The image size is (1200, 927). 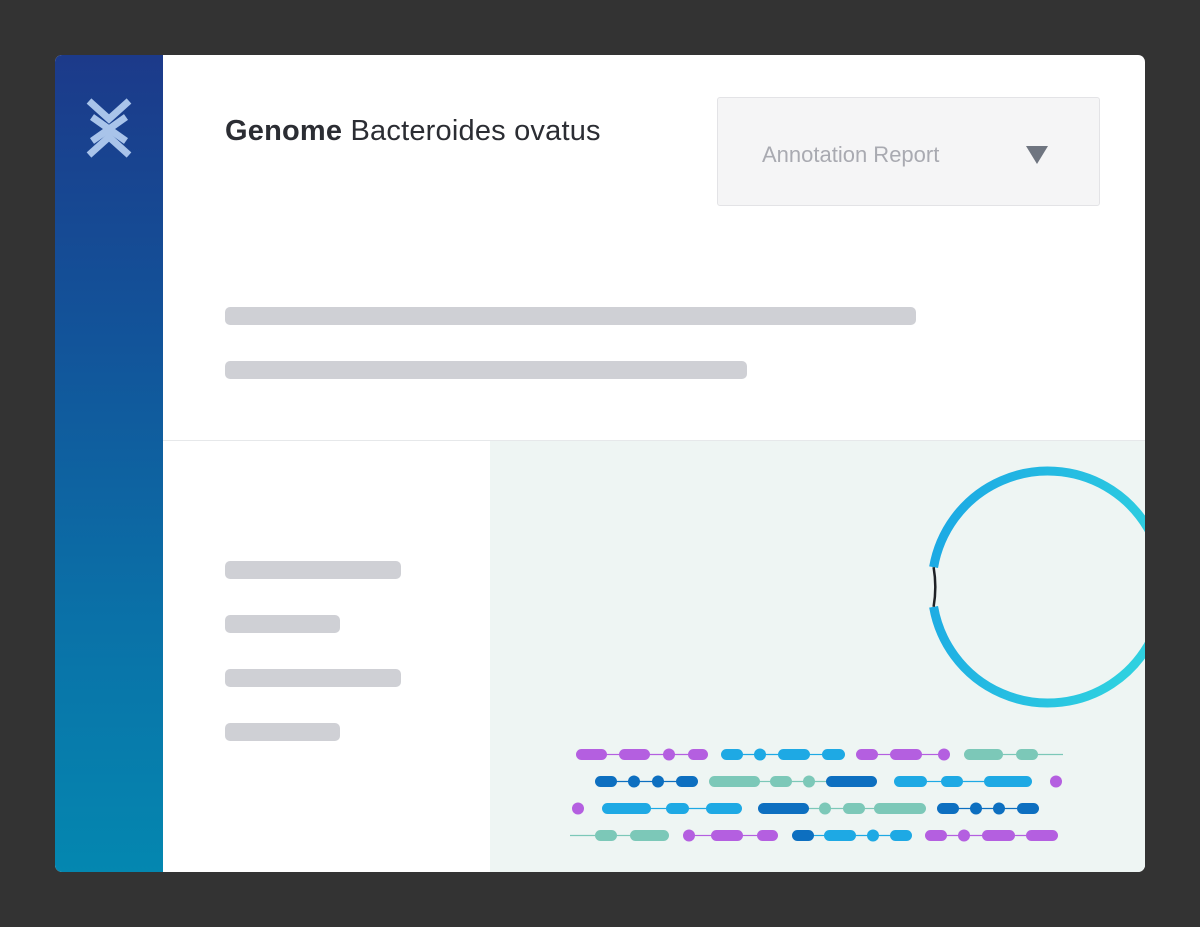 I want to click on triangle-down-icon, so click(x=1037, y=155).